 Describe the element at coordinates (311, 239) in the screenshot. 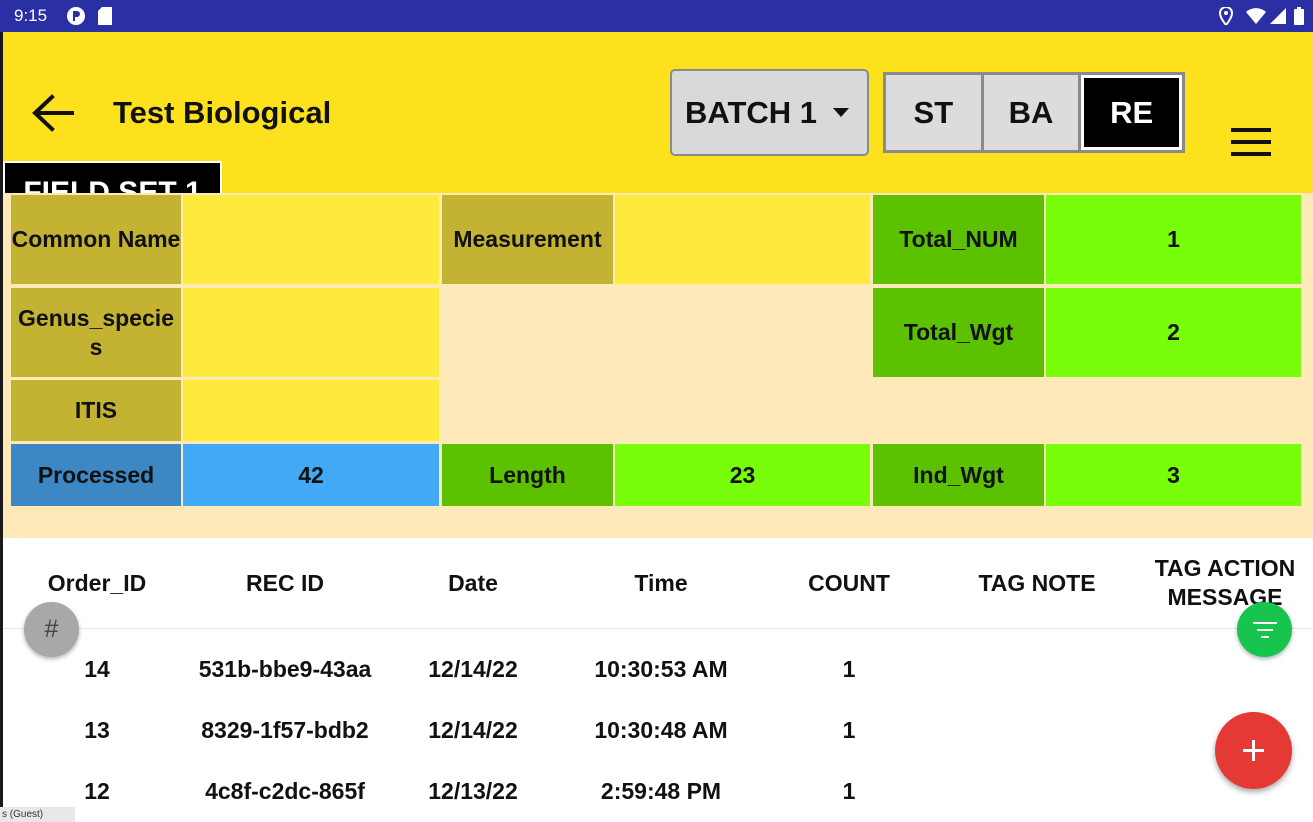

I see `common-name-field` at that location.